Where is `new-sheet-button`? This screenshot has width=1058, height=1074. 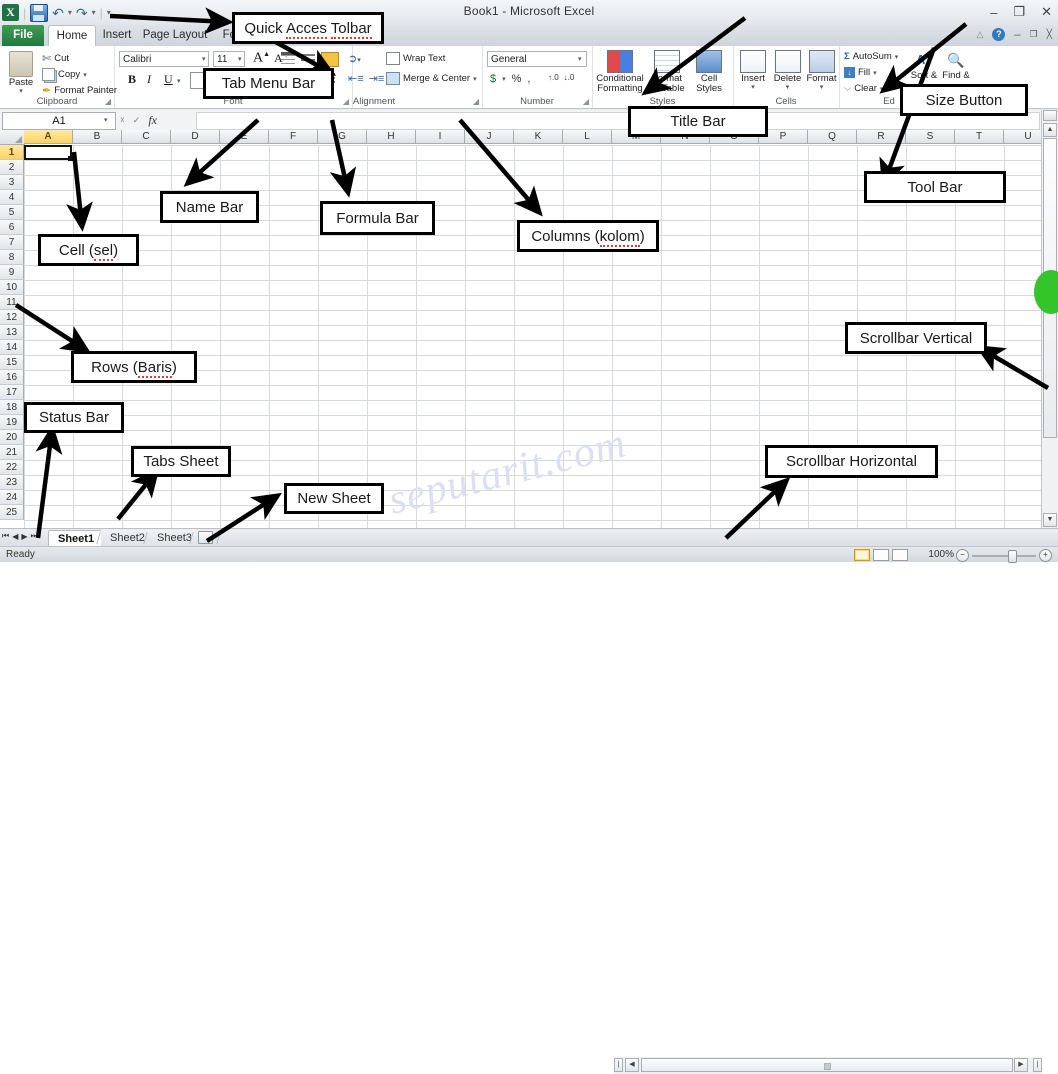
new-sheet-button is located at coordinates (205, 538).